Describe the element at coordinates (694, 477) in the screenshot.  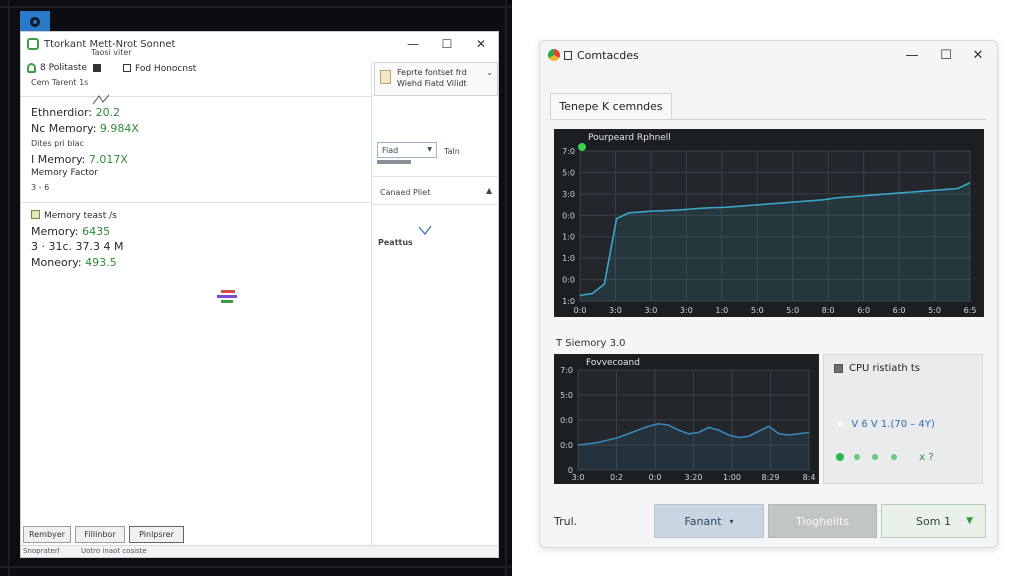
I see `x-tick-label: 3:20` at that location.